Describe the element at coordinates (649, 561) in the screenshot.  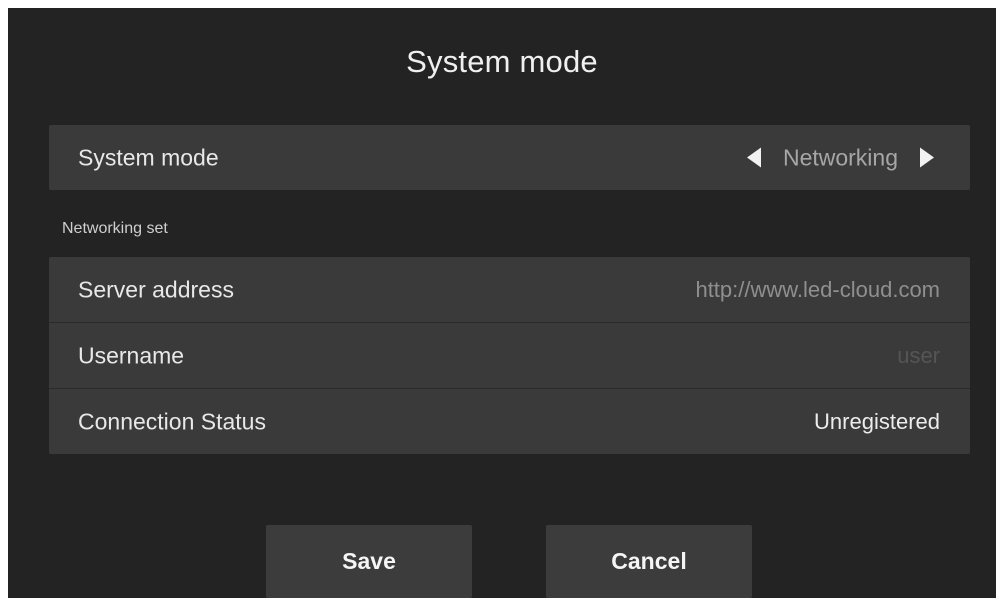
I see `cancel-button: Cancel` at that location.